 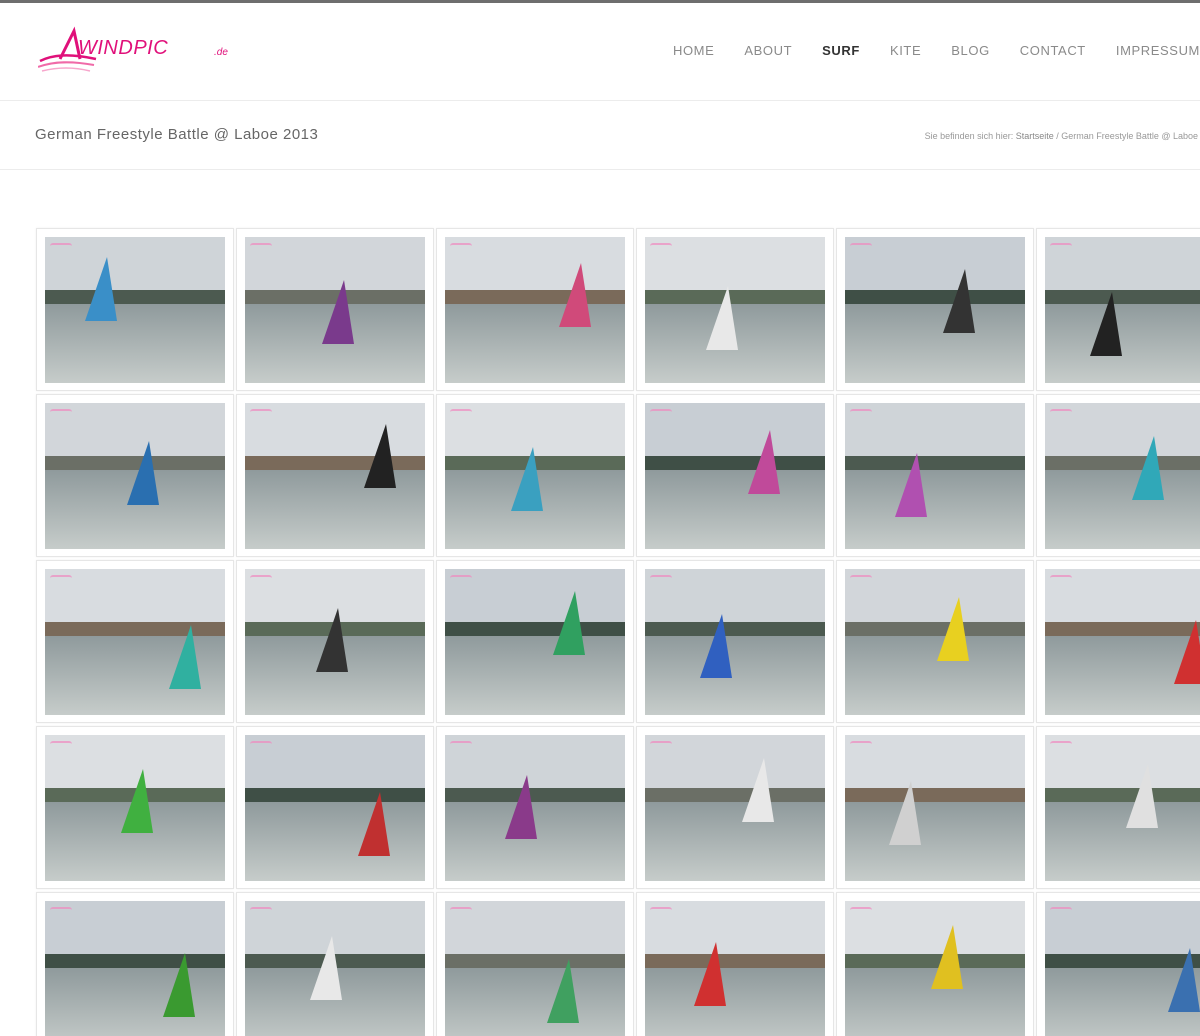 I want to click on windpic-logo: WINDPIC .de, so click(x=138, y=50).